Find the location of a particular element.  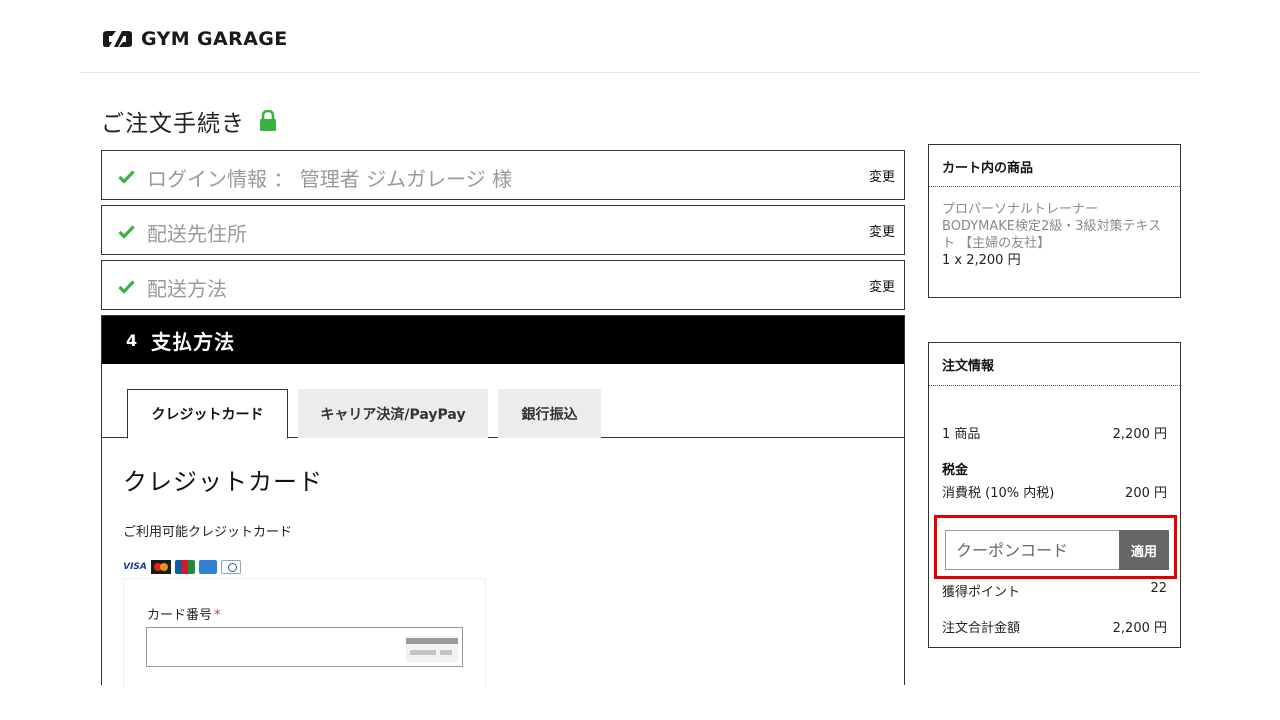

tax-heading: 税金 is located at coordinates (955, 470).